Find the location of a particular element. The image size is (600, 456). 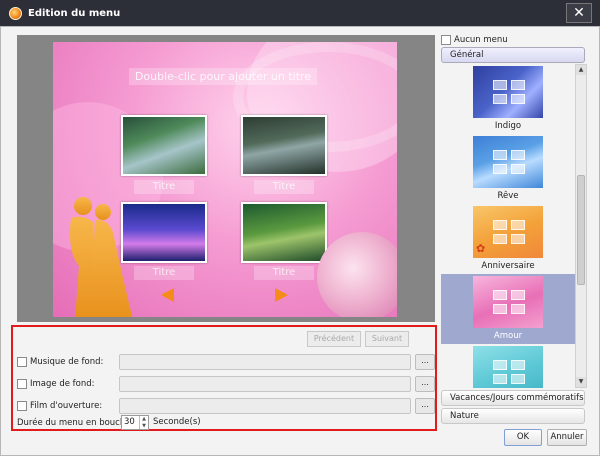

group-holidays: Vacances/Jours commémoratifs is located at coordinates (513, 398).